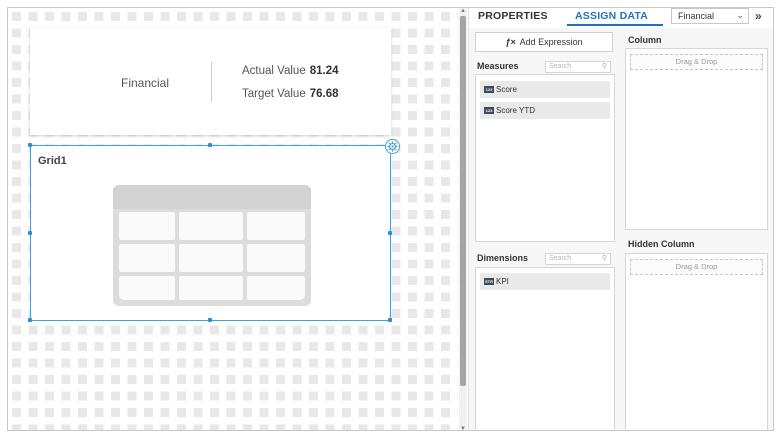 This screenshot has height=438, width=780. What do you see at coordinates (30, 320) in the screenshot?
I see `resize-handle-bottom-left` at bounding box center [30, 320].